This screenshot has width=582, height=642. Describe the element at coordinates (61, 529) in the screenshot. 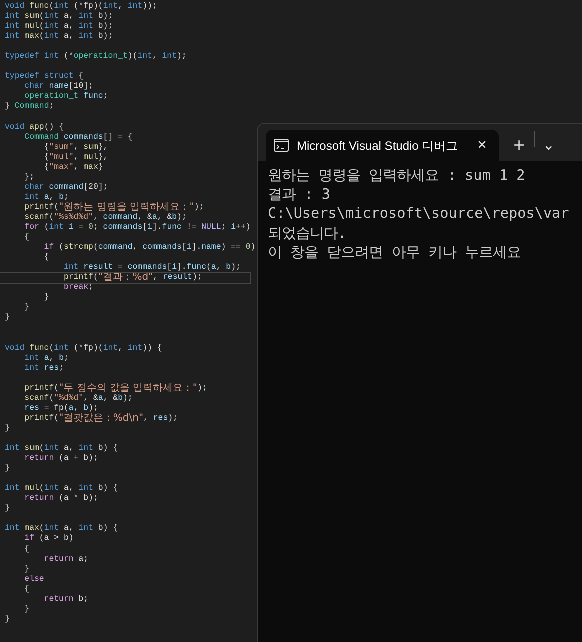

I see `code-line: int max(int a, int b) {` at that location.